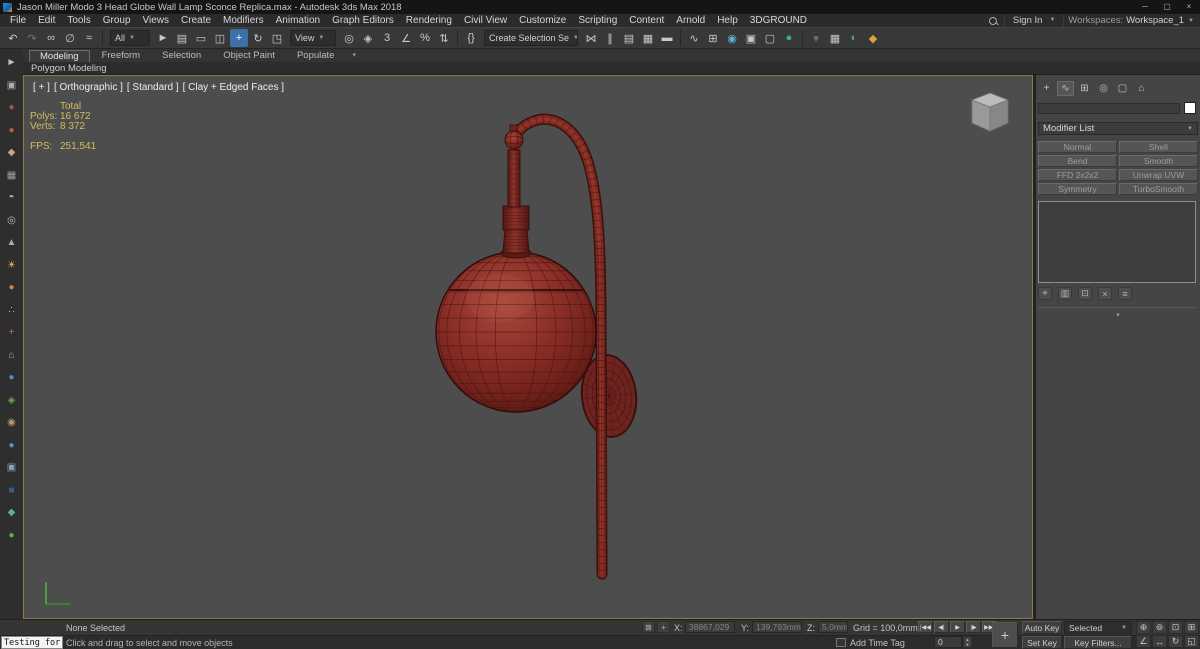 The image size is (1200, 649). Describe the element at coordinates (46, 20) in the screenshot. I see `menu-item: Edit` at that location.